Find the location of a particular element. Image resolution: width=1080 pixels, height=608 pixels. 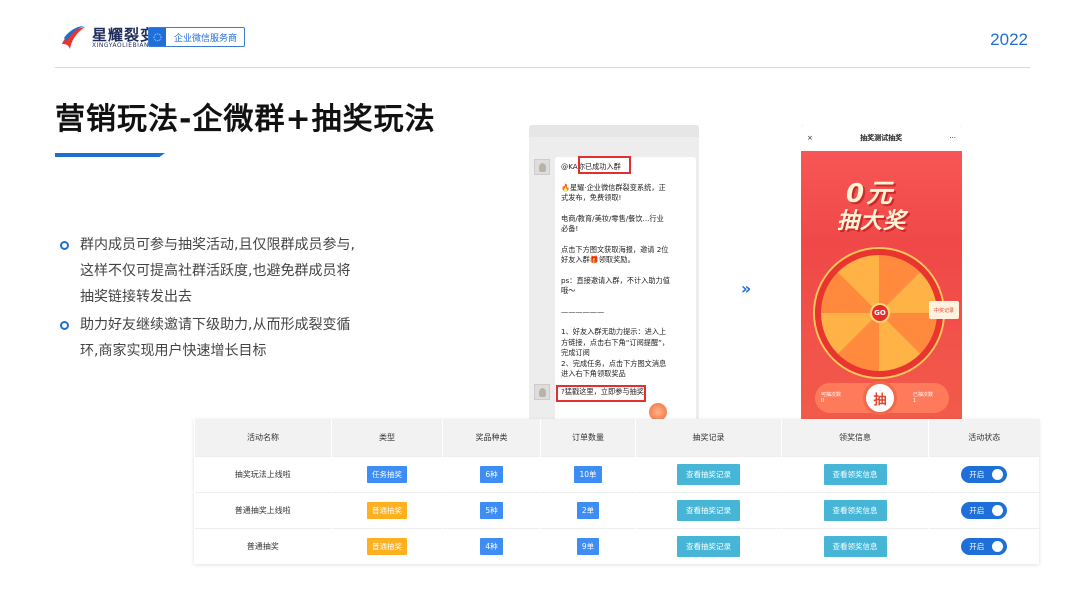

prize-kinds-tag: 5种 is located at coordinates (491, 510).